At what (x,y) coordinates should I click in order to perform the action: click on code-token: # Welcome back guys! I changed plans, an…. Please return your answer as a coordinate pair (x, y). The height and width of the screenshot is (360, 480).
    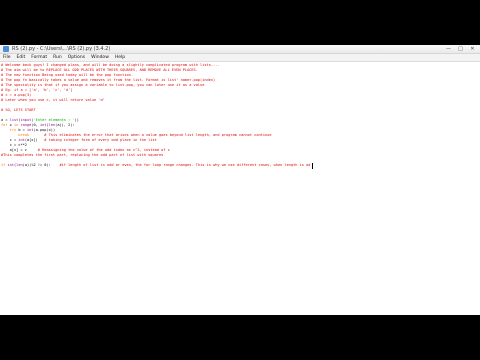
    Looking at the image, I should click on (110, 65).